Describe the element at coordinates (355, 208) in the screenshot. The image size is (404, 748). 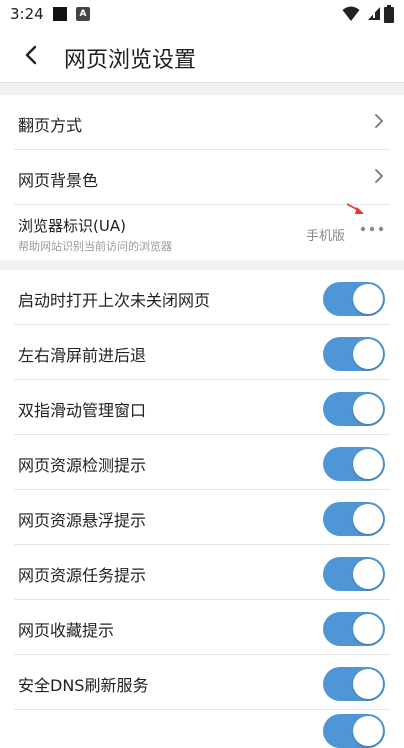
I see `annotation-arrow-icon` at that location.